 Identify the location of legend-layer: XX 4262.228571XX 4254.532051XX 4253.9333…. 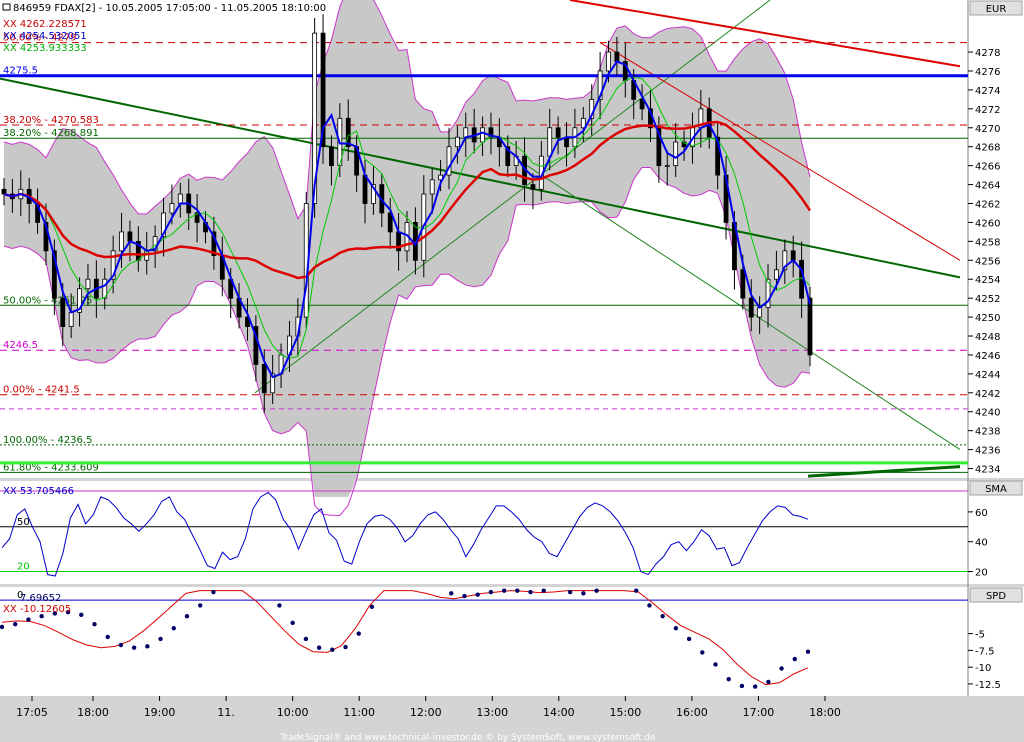
(45, 36).